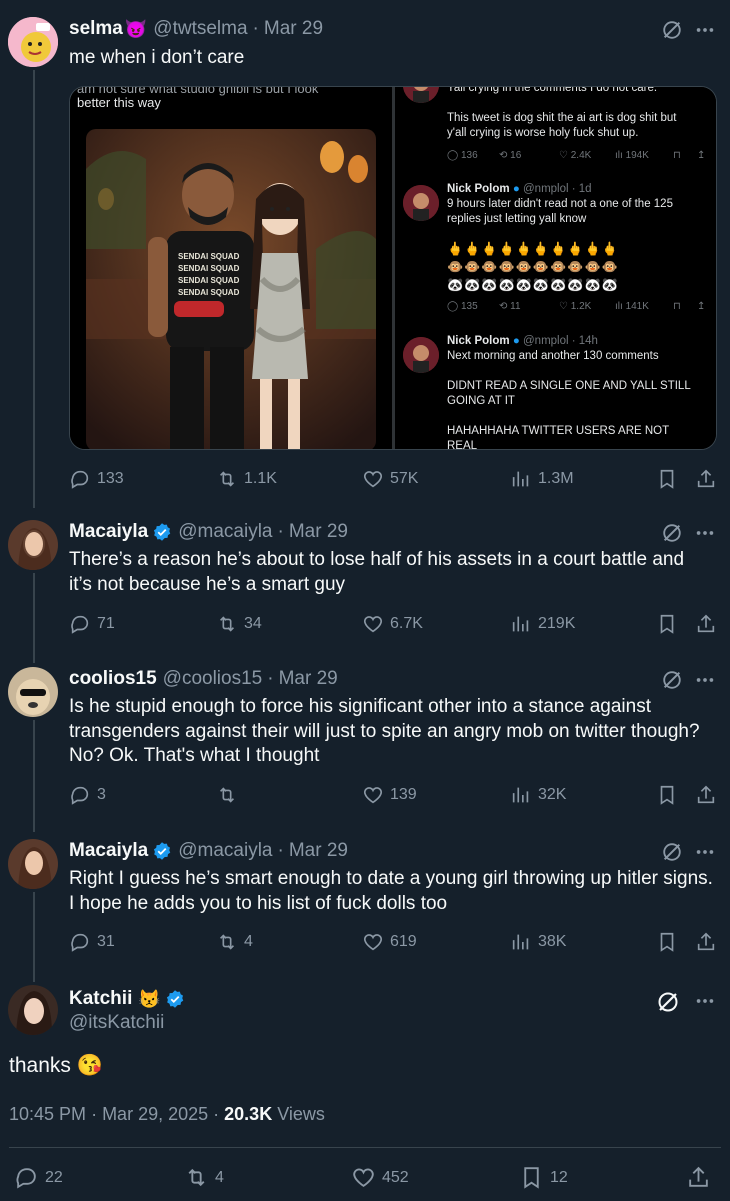 The image size is (730, 1201). What do you see at coordinates (213, 679) in the screenshot?
I see `author-handle: @coolios15` at bounding box center [213, 679].